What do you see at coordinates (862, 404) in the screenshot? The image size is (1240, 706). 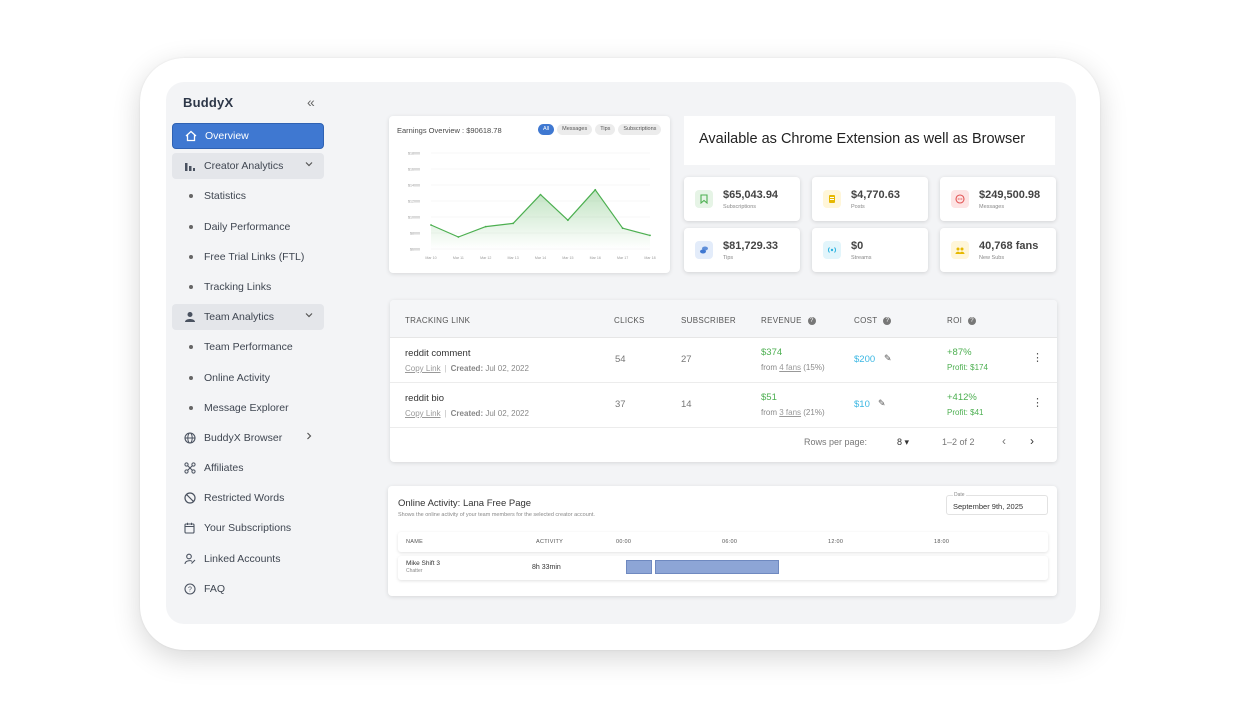 I see `cost-value: $10` at bounding box center [862, 404].